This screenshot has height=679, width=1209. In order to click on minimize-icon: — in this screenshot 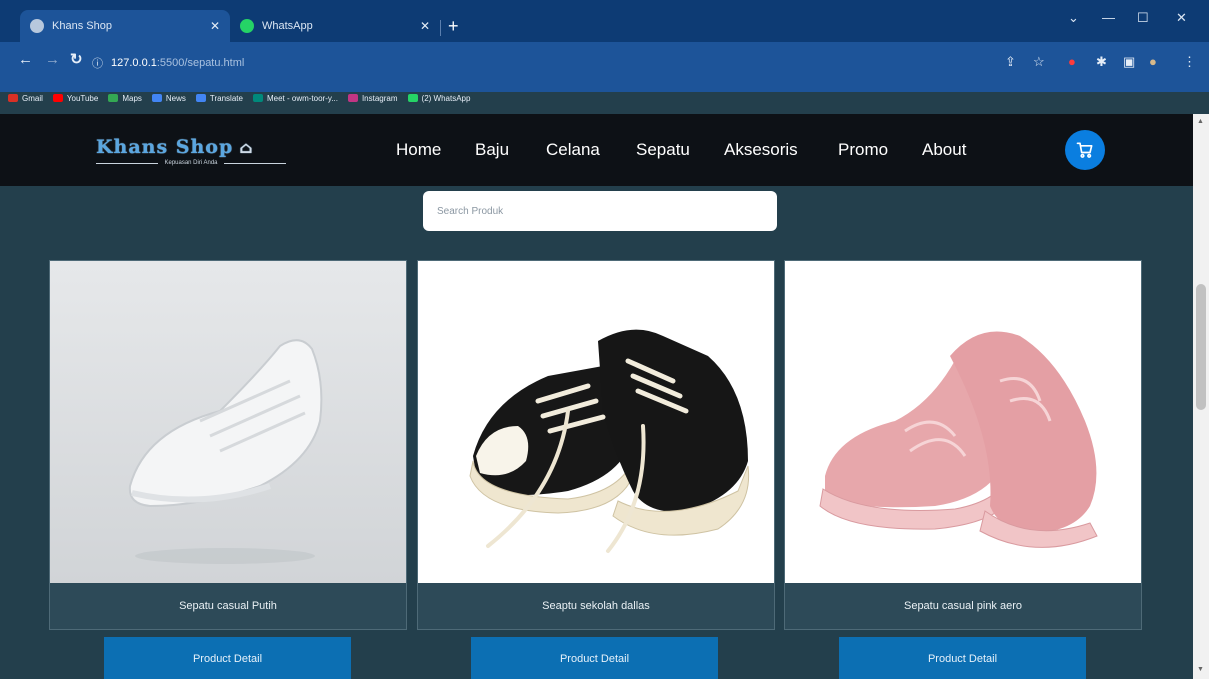, I will do `click(1108, 17)`.